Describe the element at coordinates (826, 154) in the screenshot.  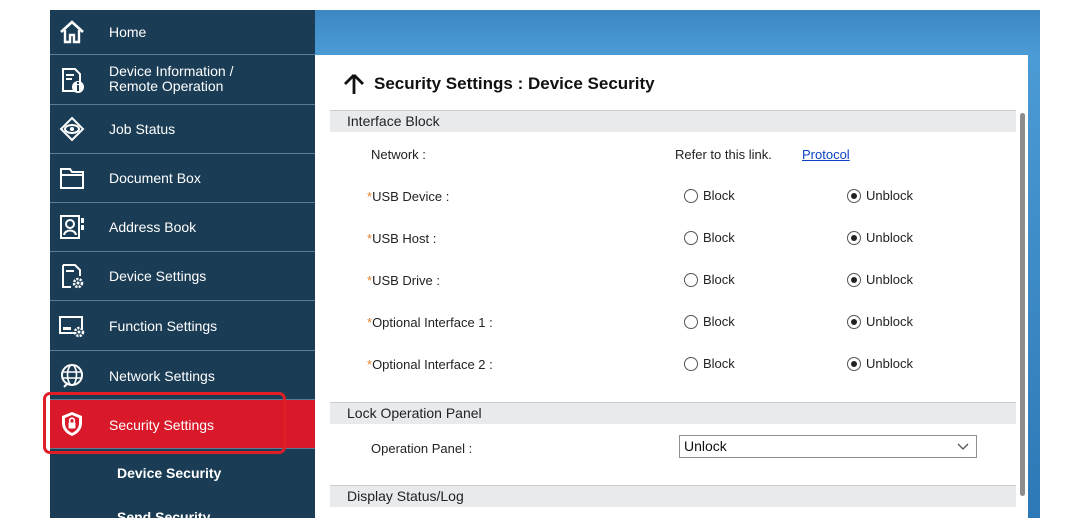
I see `protocol-link: Protocol` at that location.